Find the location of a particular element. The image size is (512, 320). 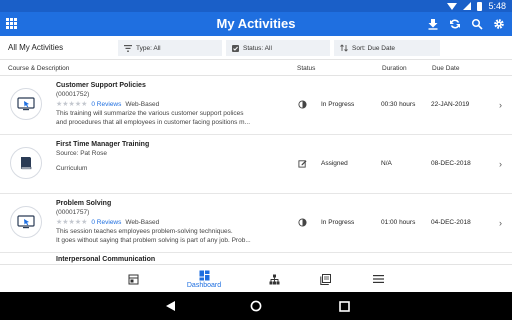

all-activities-label: All My Activities is located at coordinates (36, 47).